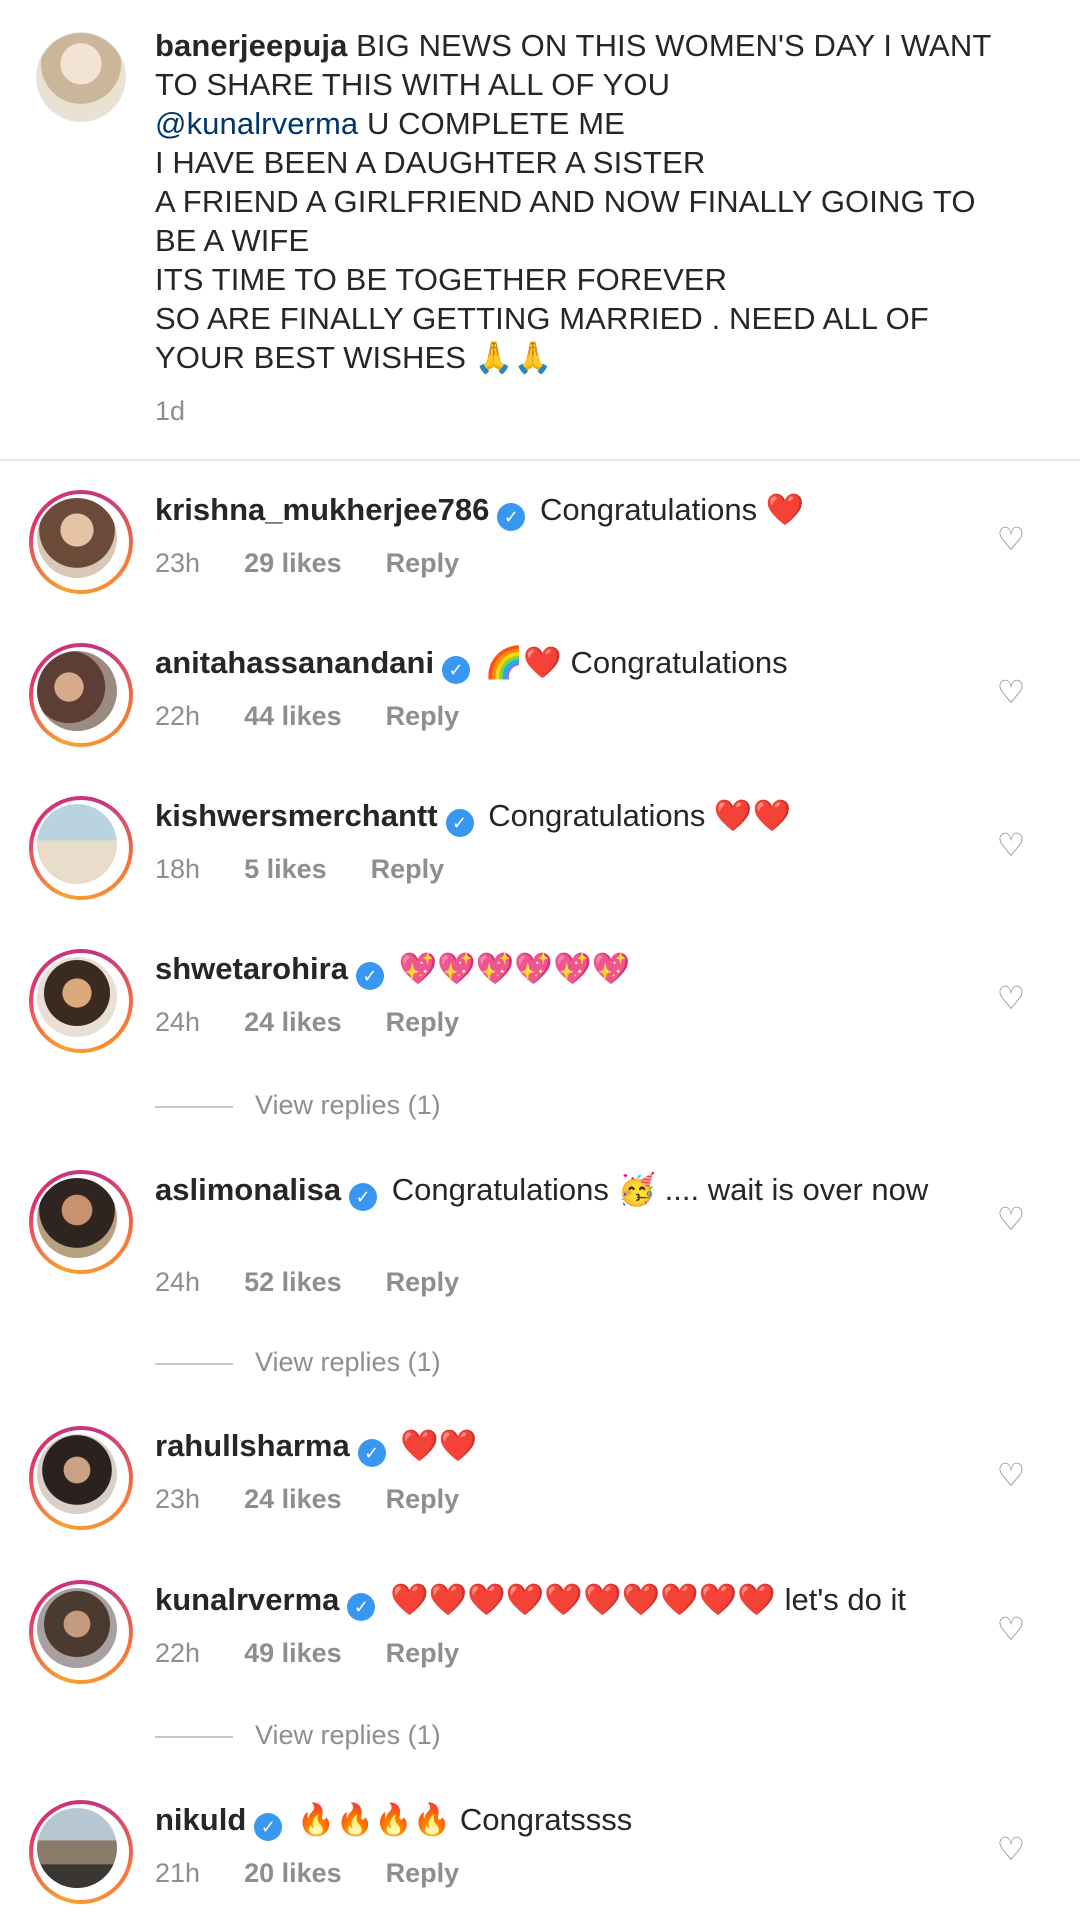  What do you see at coordinates (672, 509) in the screenshot?
I see `comment-body: Congratulations ❤️` at bounding box center [672, 509].